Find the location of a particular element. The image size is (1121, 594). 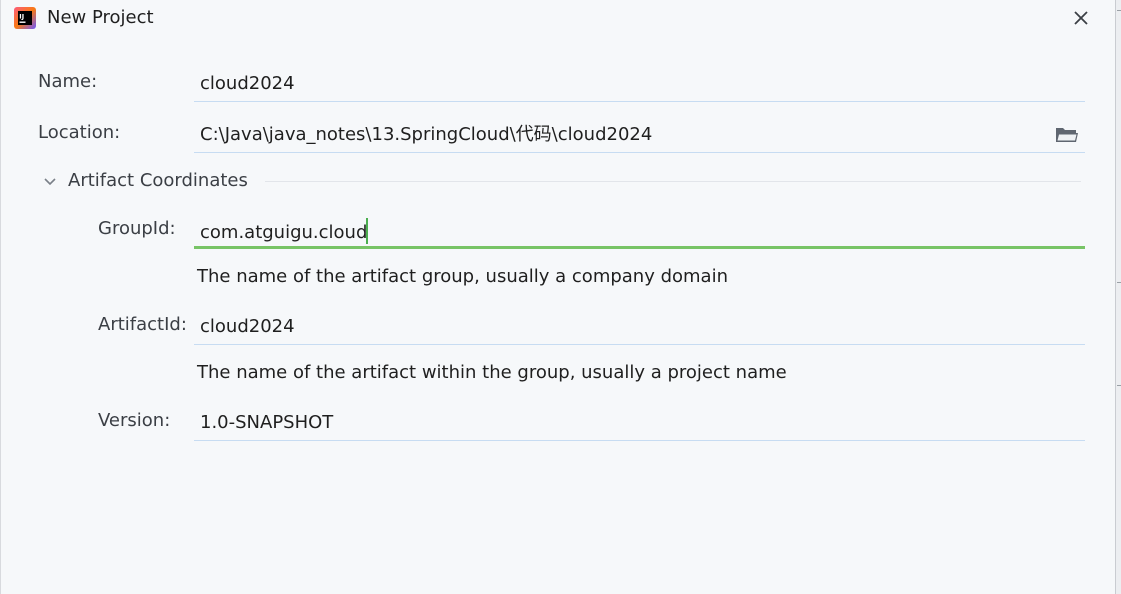

svg-text: IJ is located at coordinates (21, 17).